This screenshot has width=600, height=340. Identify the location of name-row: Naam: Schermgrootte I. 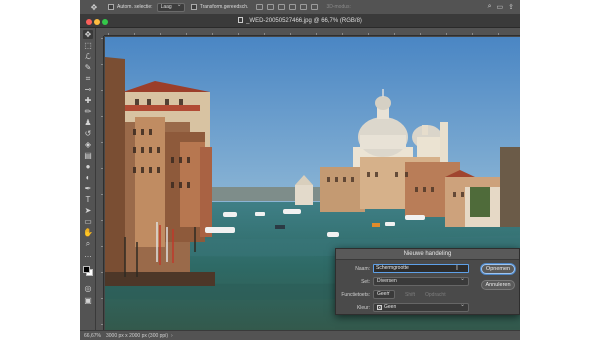
(402, 268).